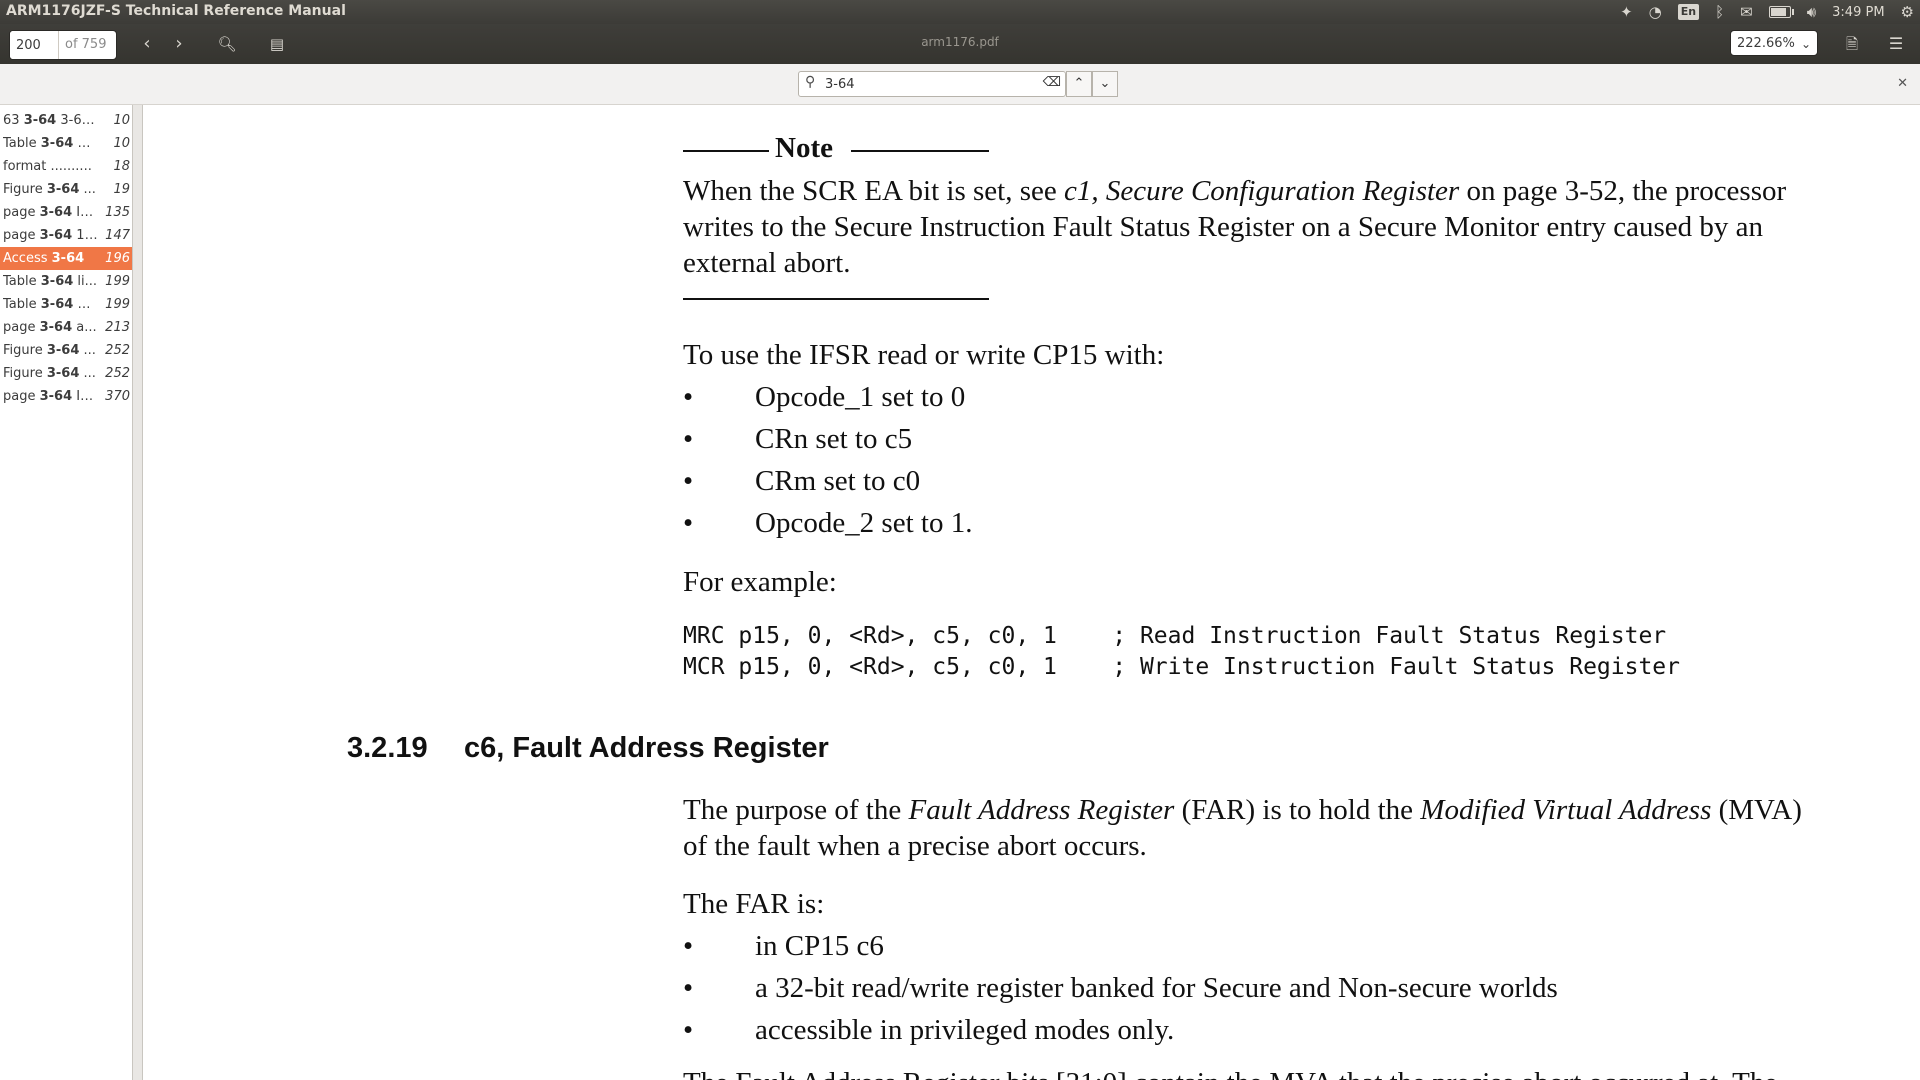 The height and width of the screenshot is (1080, 1920). Describe the element at coordinates (50, 258) in the screenshot. I see `result-snippet: Access 3-64` at that location.